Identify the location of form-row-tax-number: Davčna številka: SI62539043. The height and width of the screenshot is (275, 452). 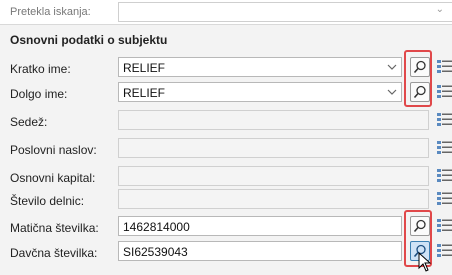
(226, 252).